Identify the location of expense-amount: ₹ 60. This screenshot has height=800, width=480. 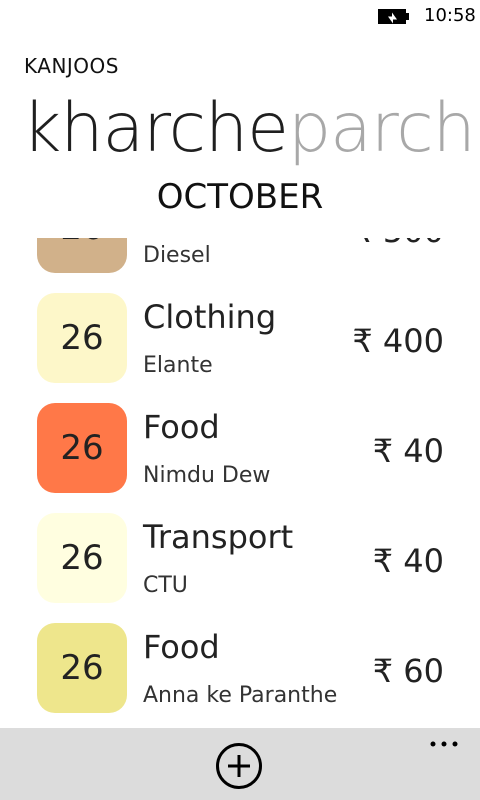
(408, 671).